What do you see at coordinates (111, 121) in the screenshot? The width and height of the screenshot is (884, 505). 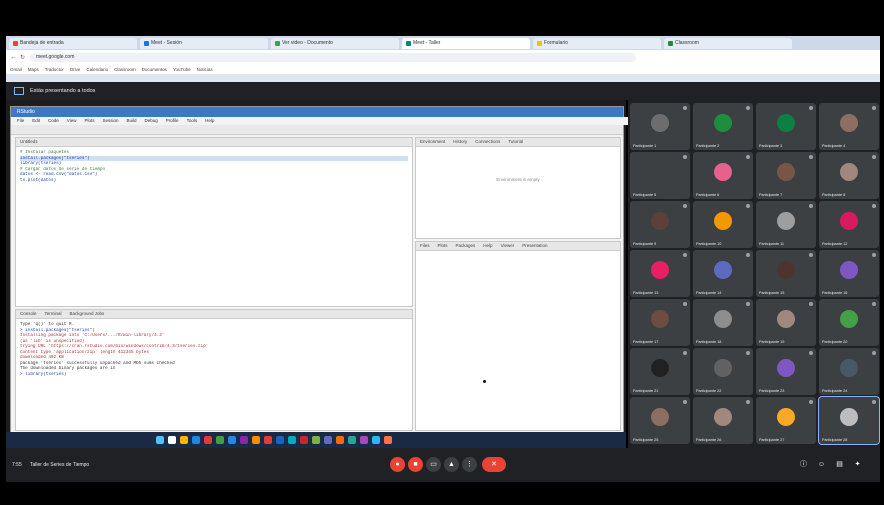 I see `menu-item: Session` at bounding box center [111, 121].